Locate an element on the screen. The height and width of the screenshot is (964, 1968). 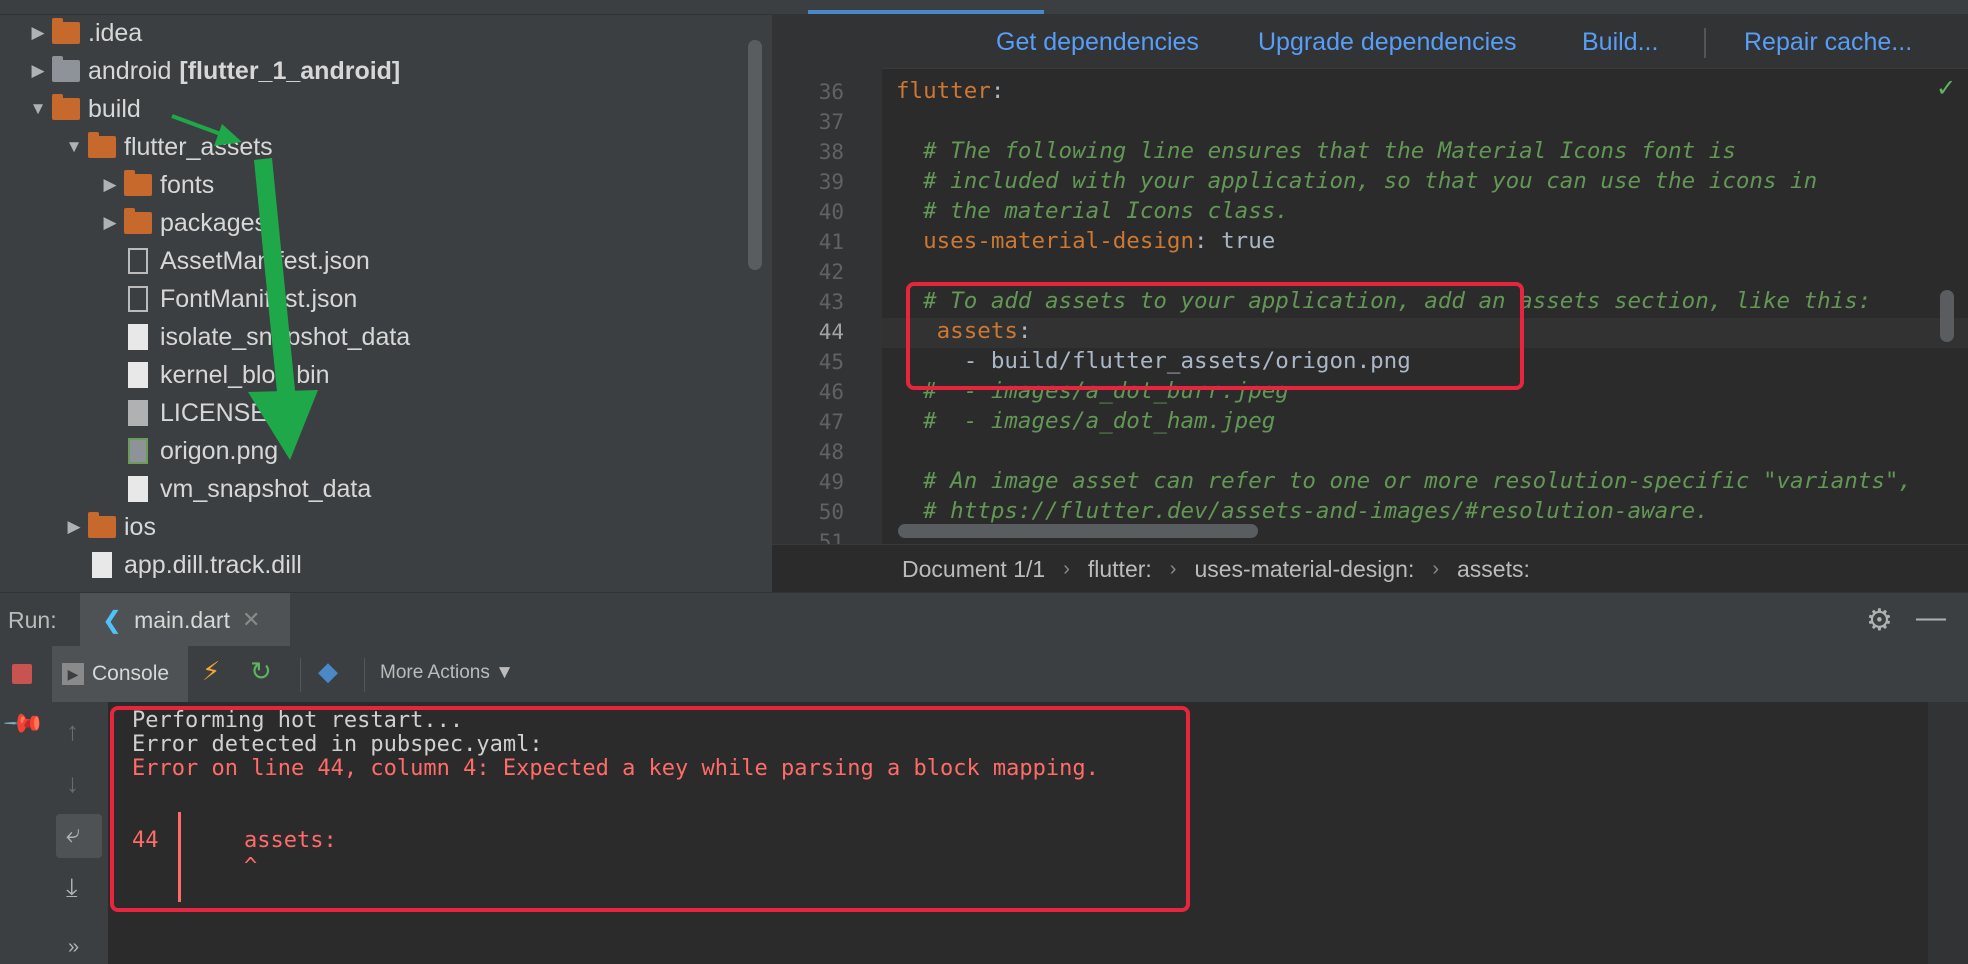
line-number: 36 is located at coordinates (831, 92).